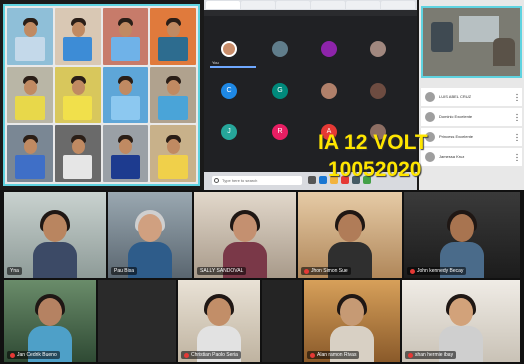 This screenshot has height=364, width=524. Describe the element at coordinates (240, 180) in the screenshot. I see `search-placeholder: Type here to search` at that location.